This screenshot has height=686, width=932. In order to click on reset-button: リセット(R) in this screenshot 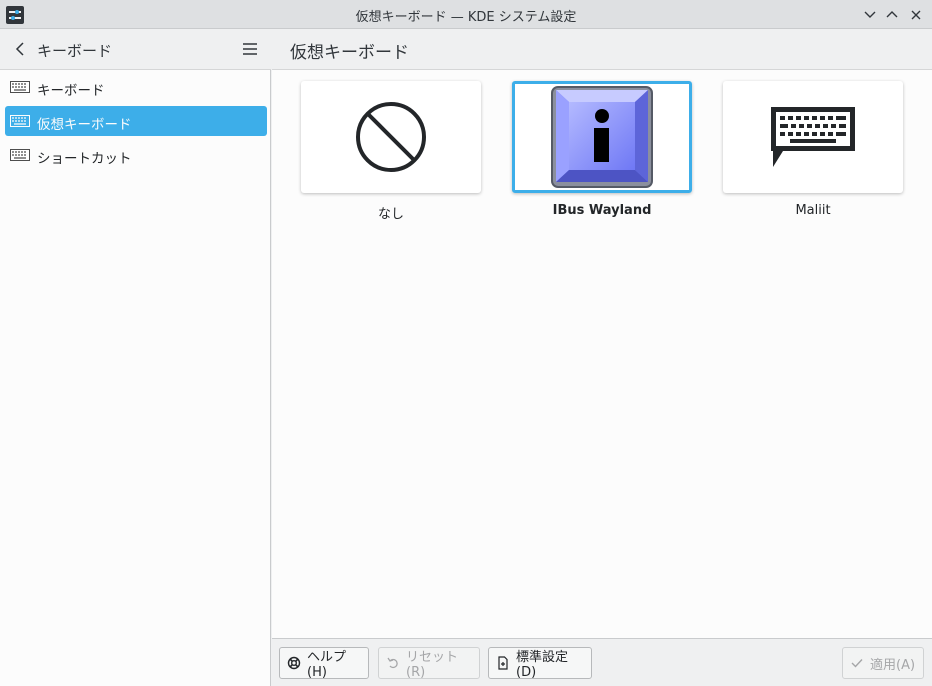, I will do `click(429, 663)`.